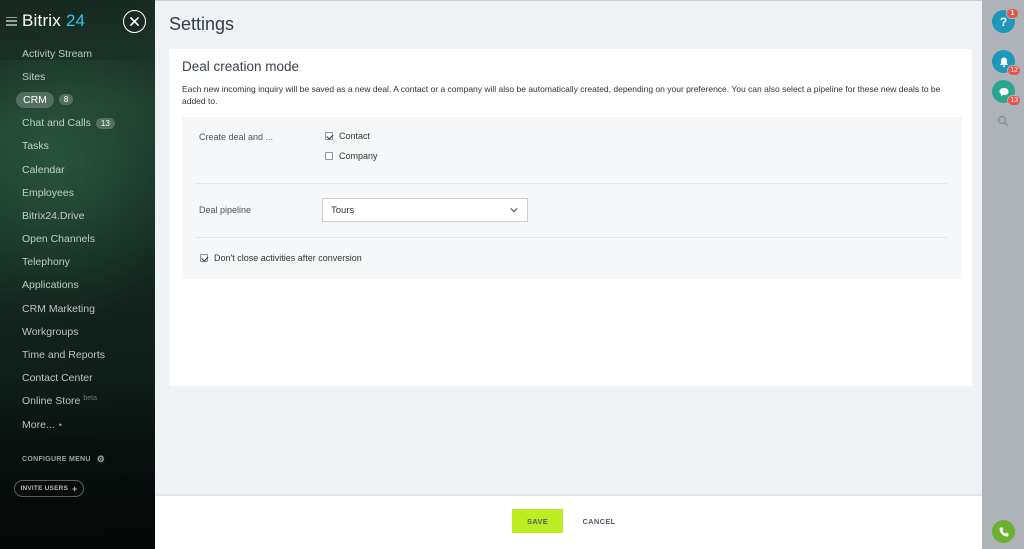 Image resolution: width=1024 pixels, height=549 pixels. I want to click on sidebar-item-label: Sites, so click(34, 76).